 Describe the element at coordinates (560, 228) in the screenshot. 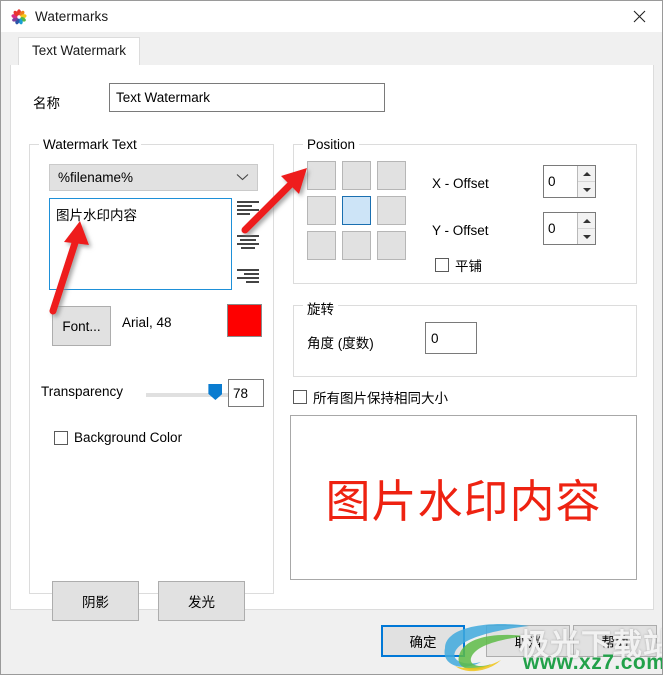

I see `y-offset-input` at that location.